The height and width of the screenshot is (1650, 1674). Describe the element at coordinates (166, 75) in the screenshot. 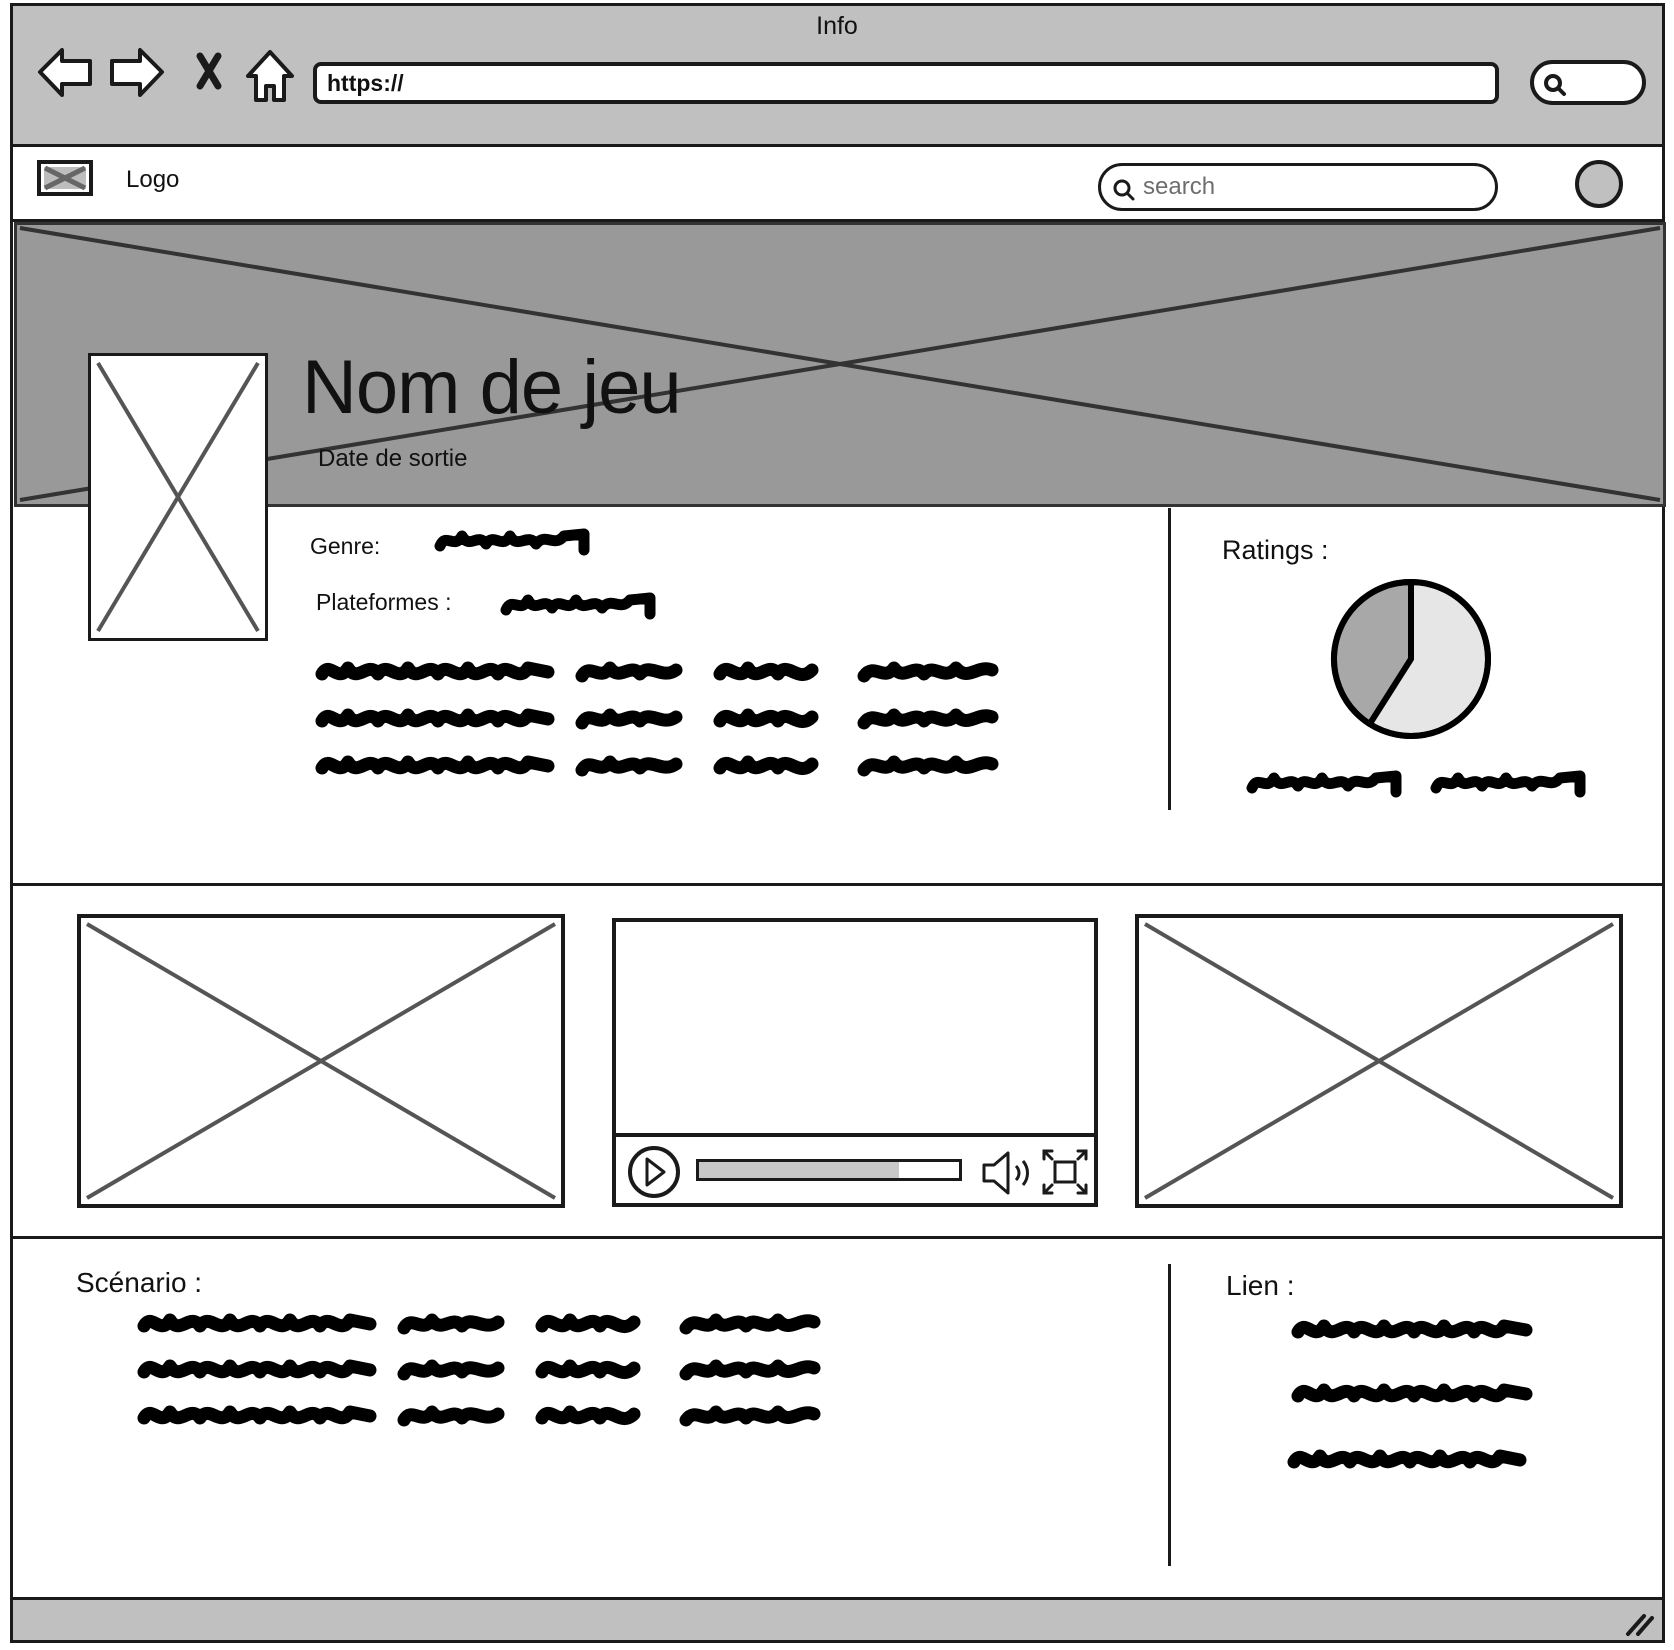

I see `browser-nav` at that location.